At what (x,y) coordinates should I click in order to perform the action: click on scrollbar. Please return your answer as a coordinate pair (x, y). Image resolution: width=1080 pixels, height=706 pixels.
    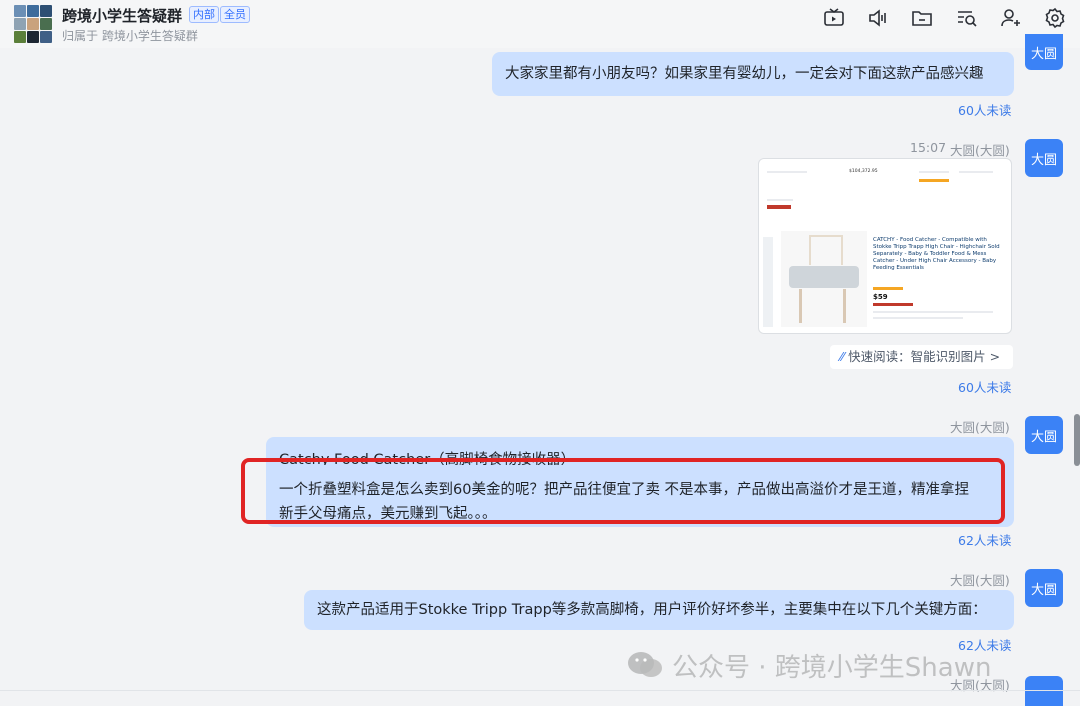
    Looking at the image, I should click on (1077, 440).